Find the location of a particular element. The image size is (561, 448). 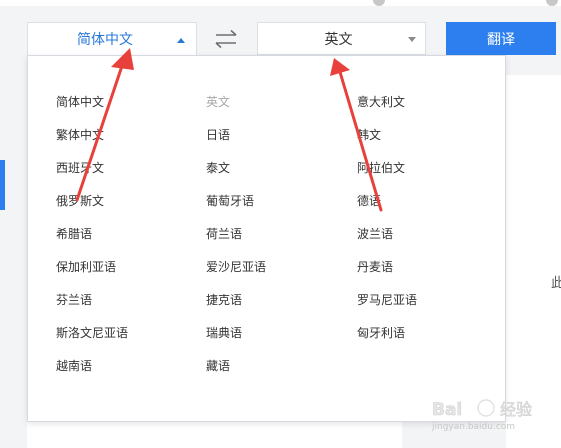

language-option: 藏语 is located at coordinates (218, 366).